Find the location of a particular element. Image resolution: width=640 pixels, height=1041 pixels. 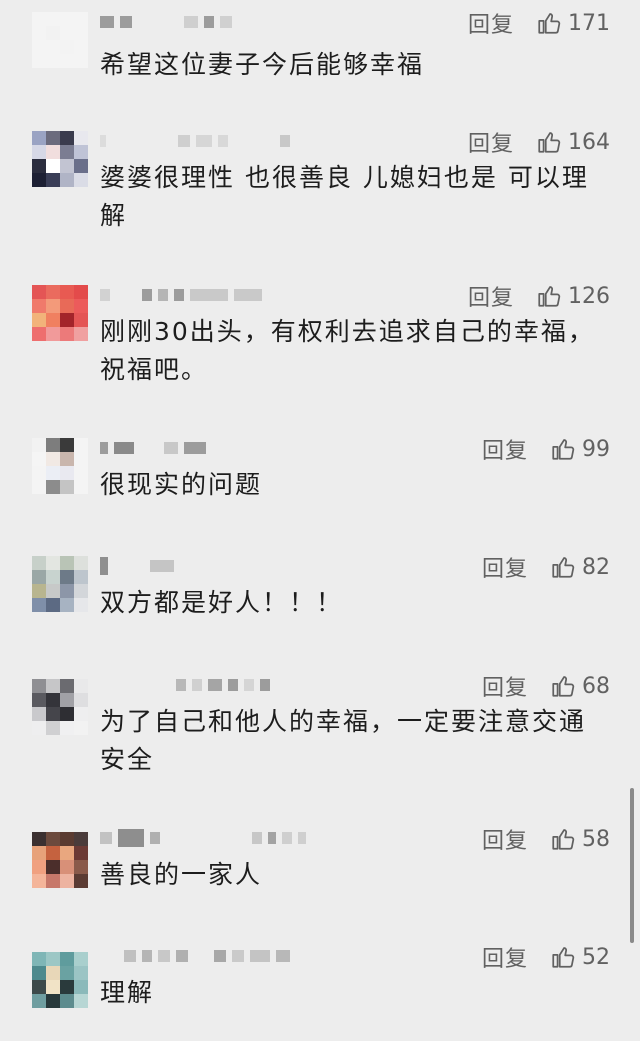

comment-text: 为了自己和他人的幸福，一定要注意交通安全 is located at coordinates (343, 740).